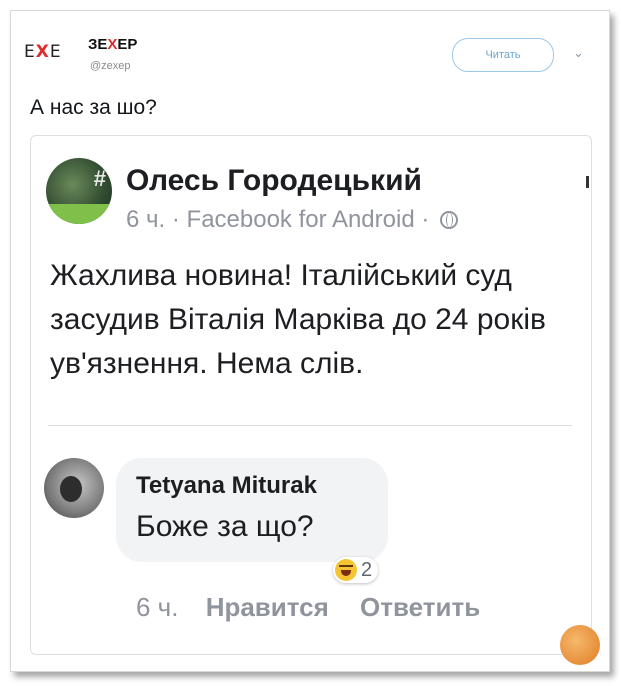 Image resolution: width=621 pixels, height=686 pixels. I want to click on more-options-icon, so click(587, 182).